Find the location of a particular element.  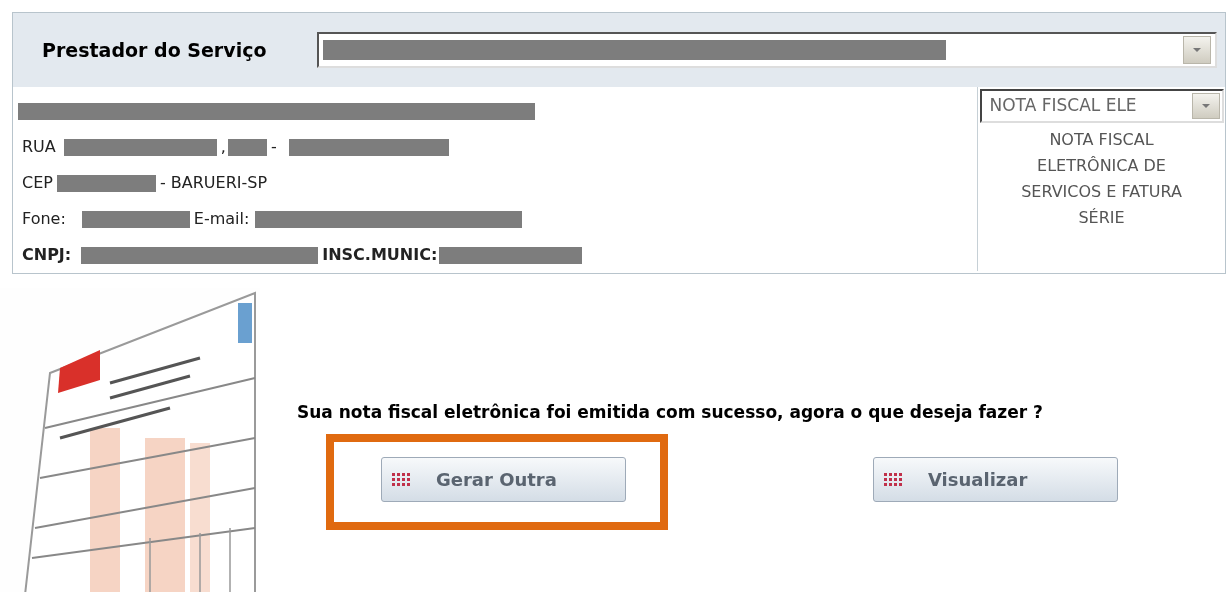

provider-label: Prestador do Serviço is located at coordinates (155, 50).